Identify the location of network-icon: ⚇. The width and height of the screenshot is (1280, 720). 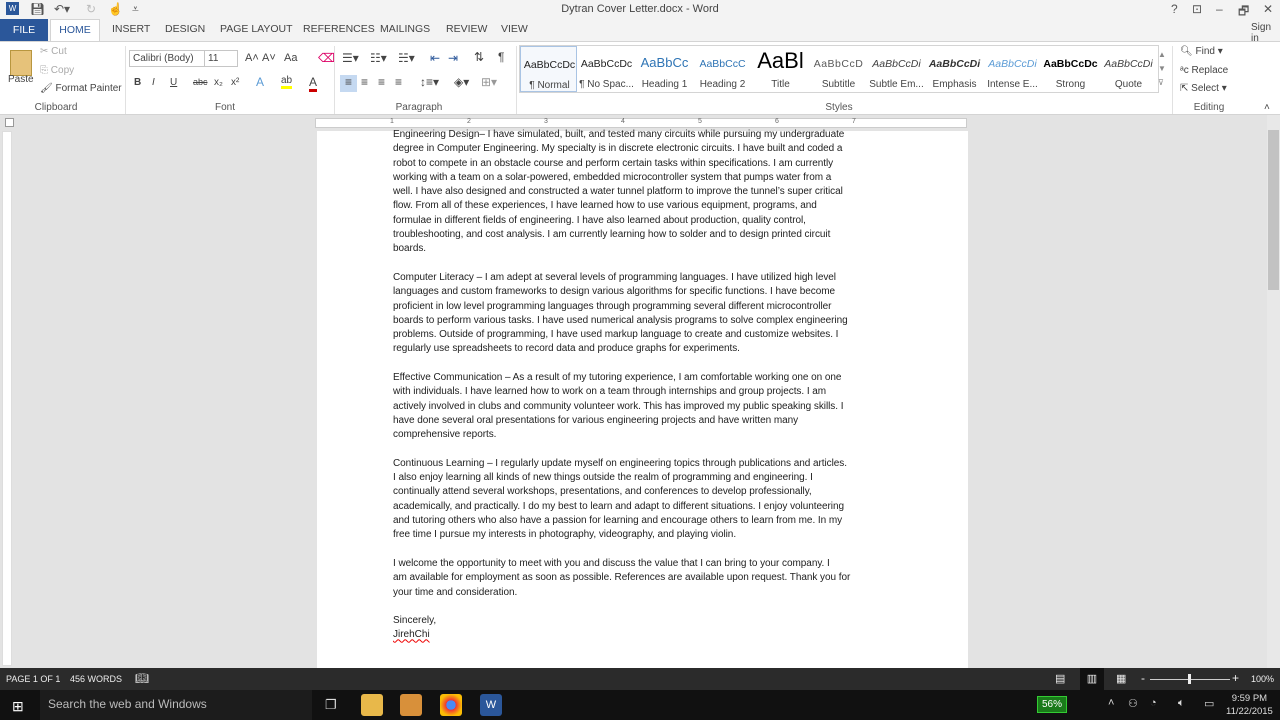
(1133, 703).